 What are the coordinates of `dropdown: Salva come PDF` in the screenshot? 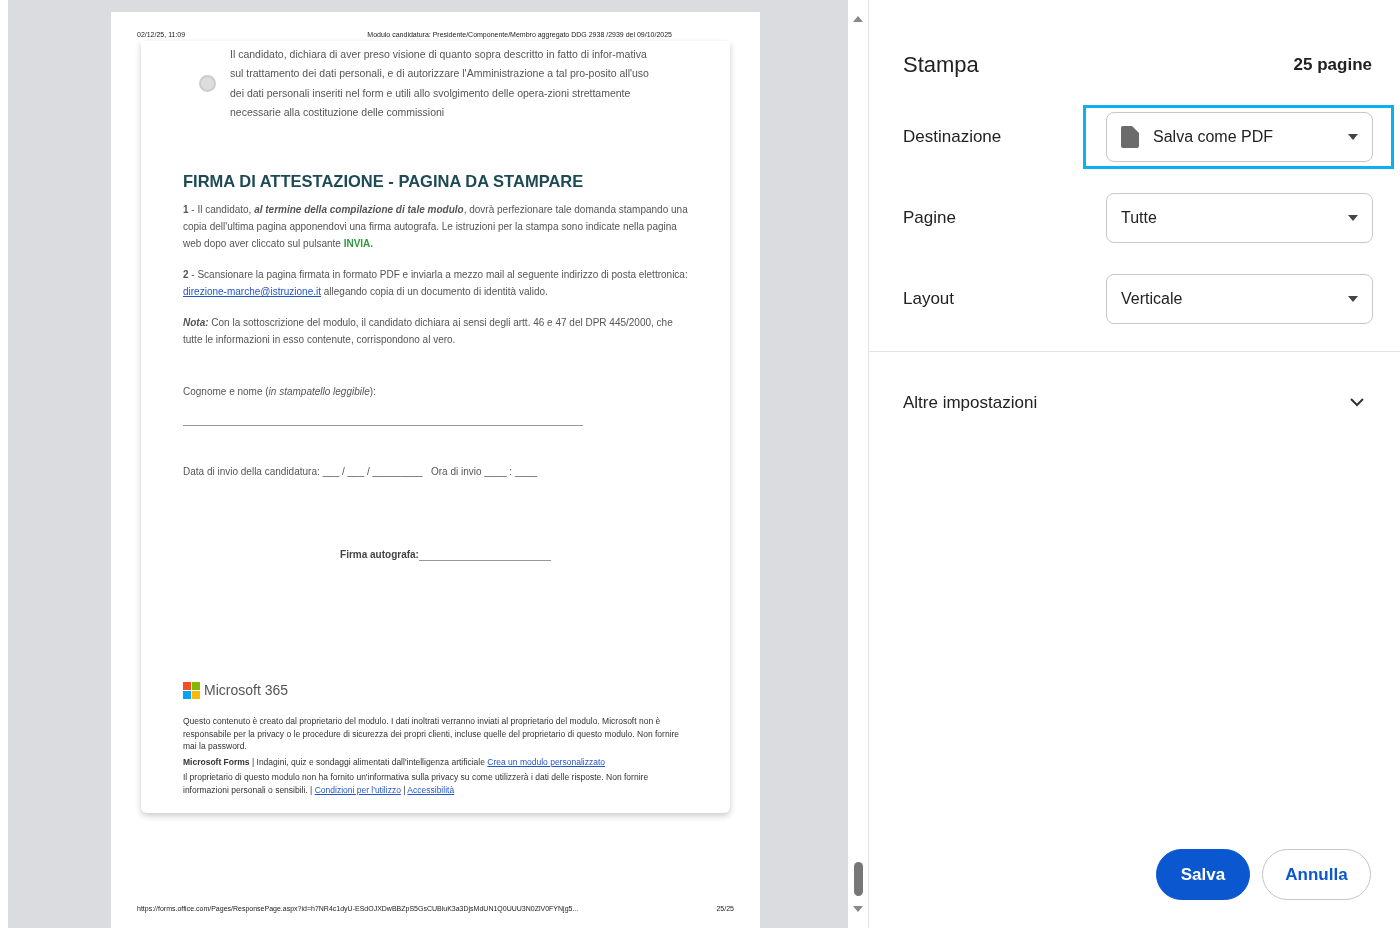 It's located at (1239, 137).